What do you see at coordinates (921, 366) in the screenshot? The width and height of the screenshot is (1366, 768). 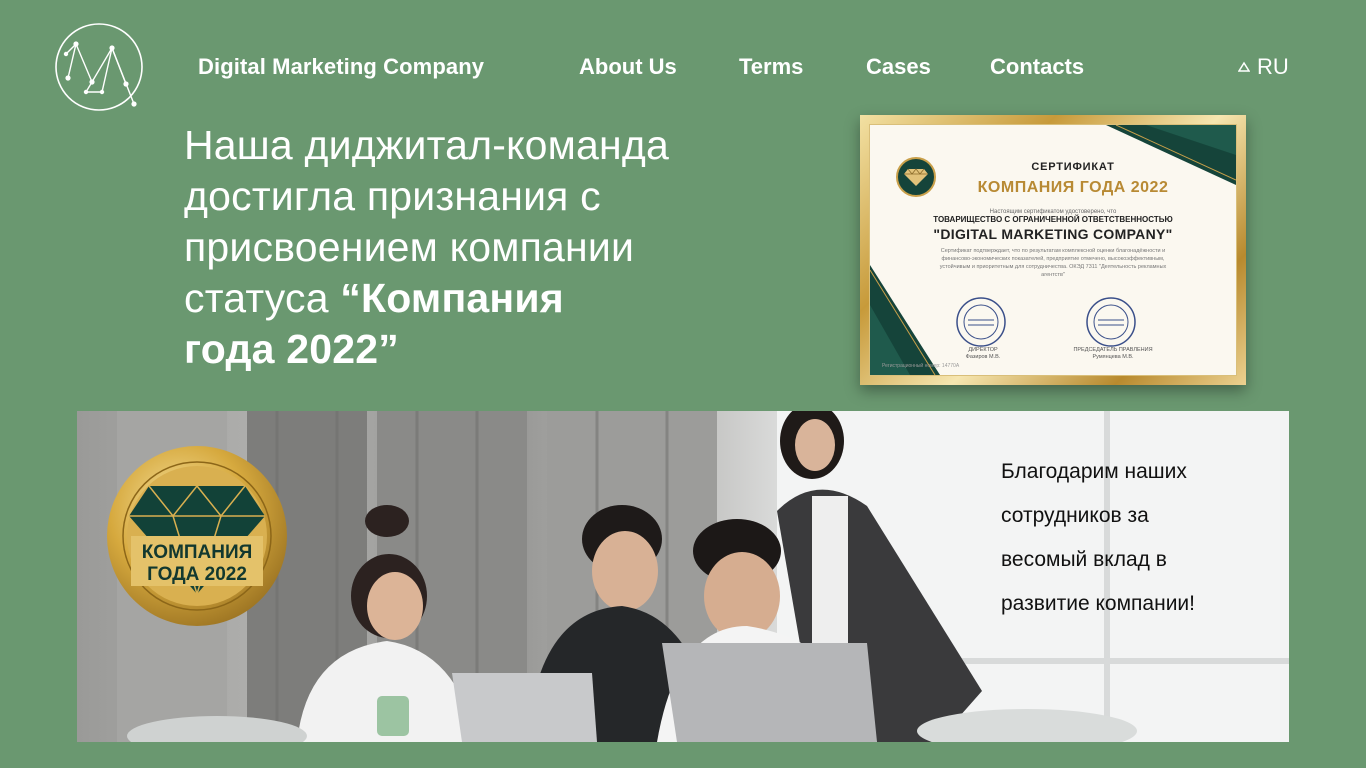 I see `certificate-reg-number: Регистрационный номер: 14770А` at bounding box center [921, 366].